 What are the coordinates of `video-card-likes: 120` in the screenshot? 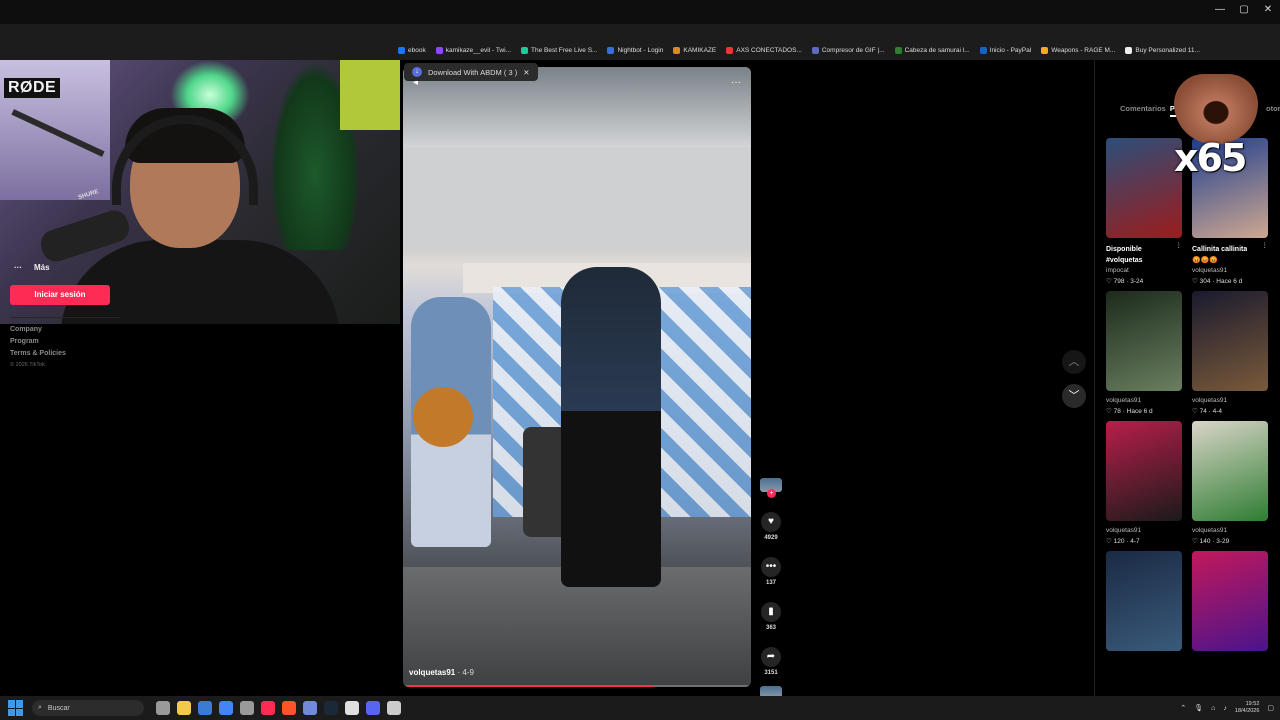 It's located at (1119, 541).